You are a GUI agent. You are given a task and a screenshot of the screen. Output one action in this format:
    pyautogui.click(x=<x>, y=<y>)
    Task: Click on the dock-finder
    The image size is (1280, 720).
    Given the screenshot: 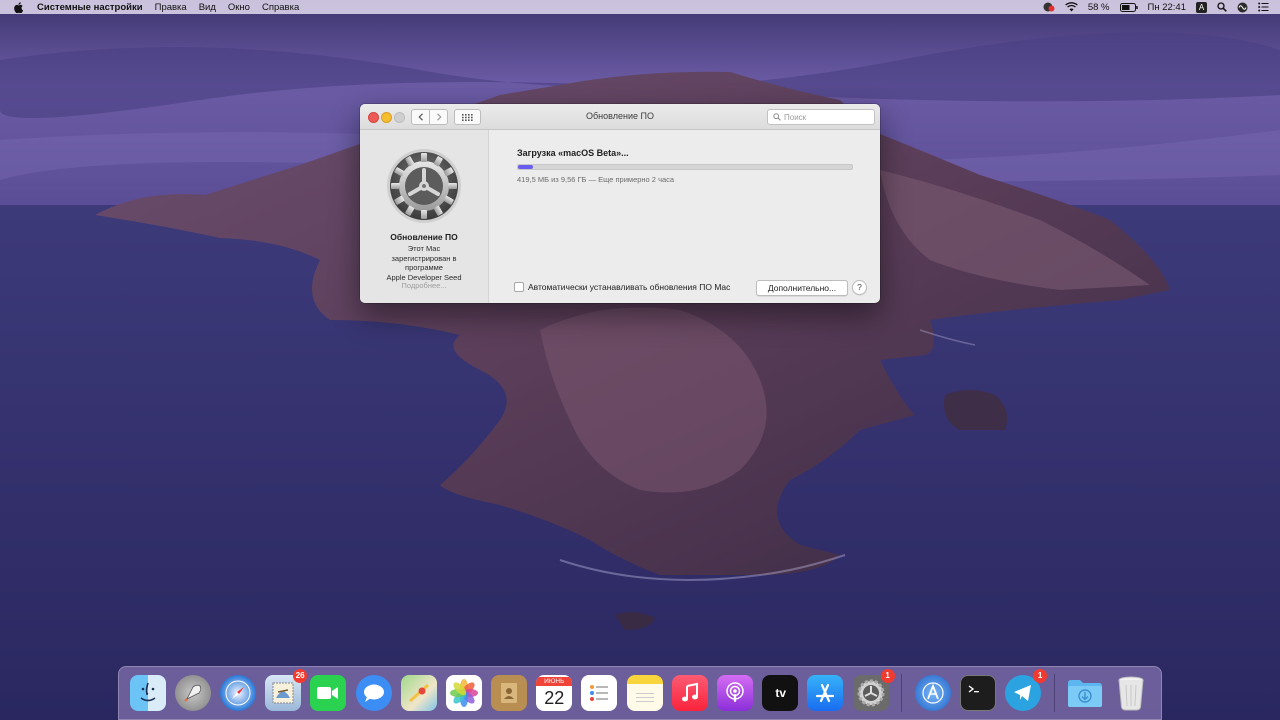 What is the action you would take?
    pyautogui.click(x=148, y=693)
    